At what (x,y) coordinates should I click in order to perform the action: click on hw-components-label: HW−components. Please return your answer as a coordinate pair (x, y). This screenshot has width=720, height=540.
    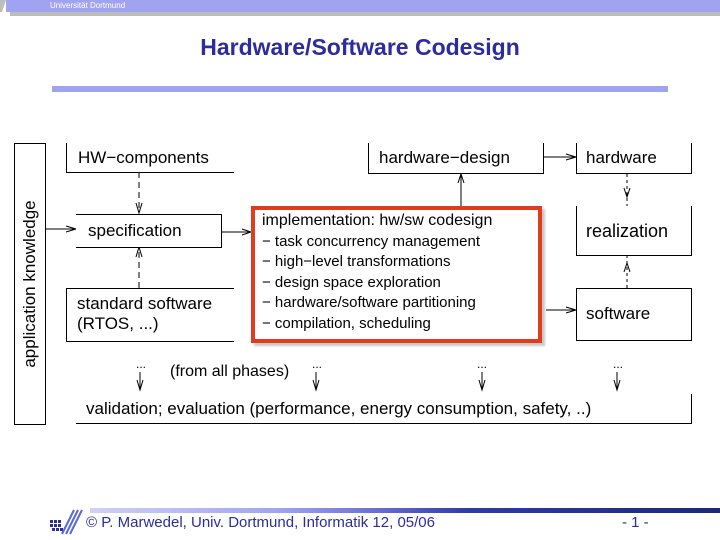
    Looking at the image, I should click on (143, 157).